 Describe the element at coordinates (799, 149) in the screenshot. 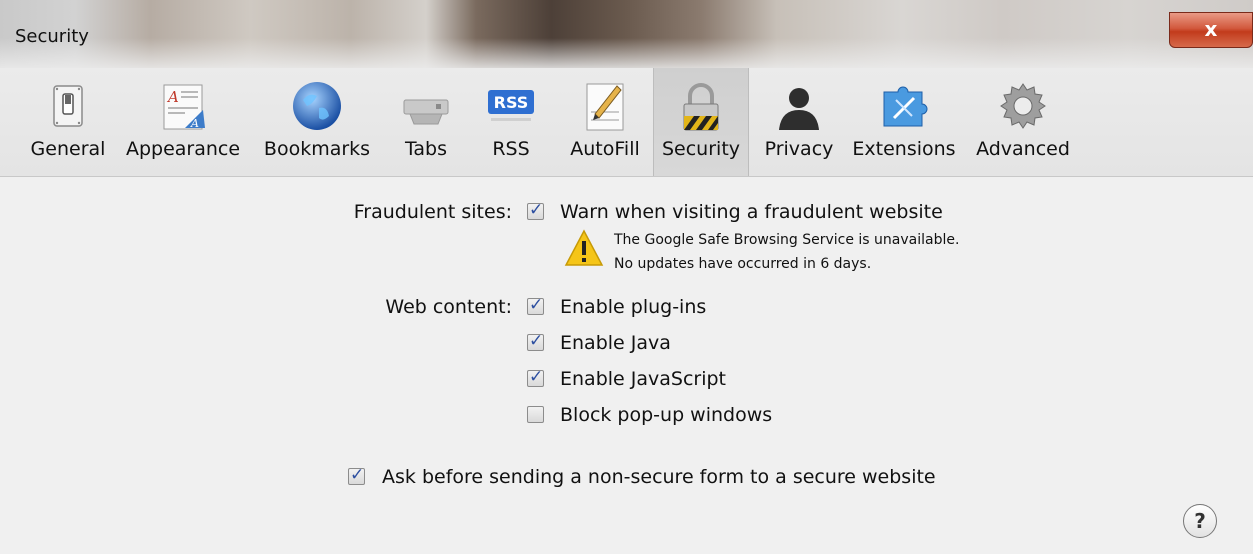

I see `tab-label: Privacy` at that location.